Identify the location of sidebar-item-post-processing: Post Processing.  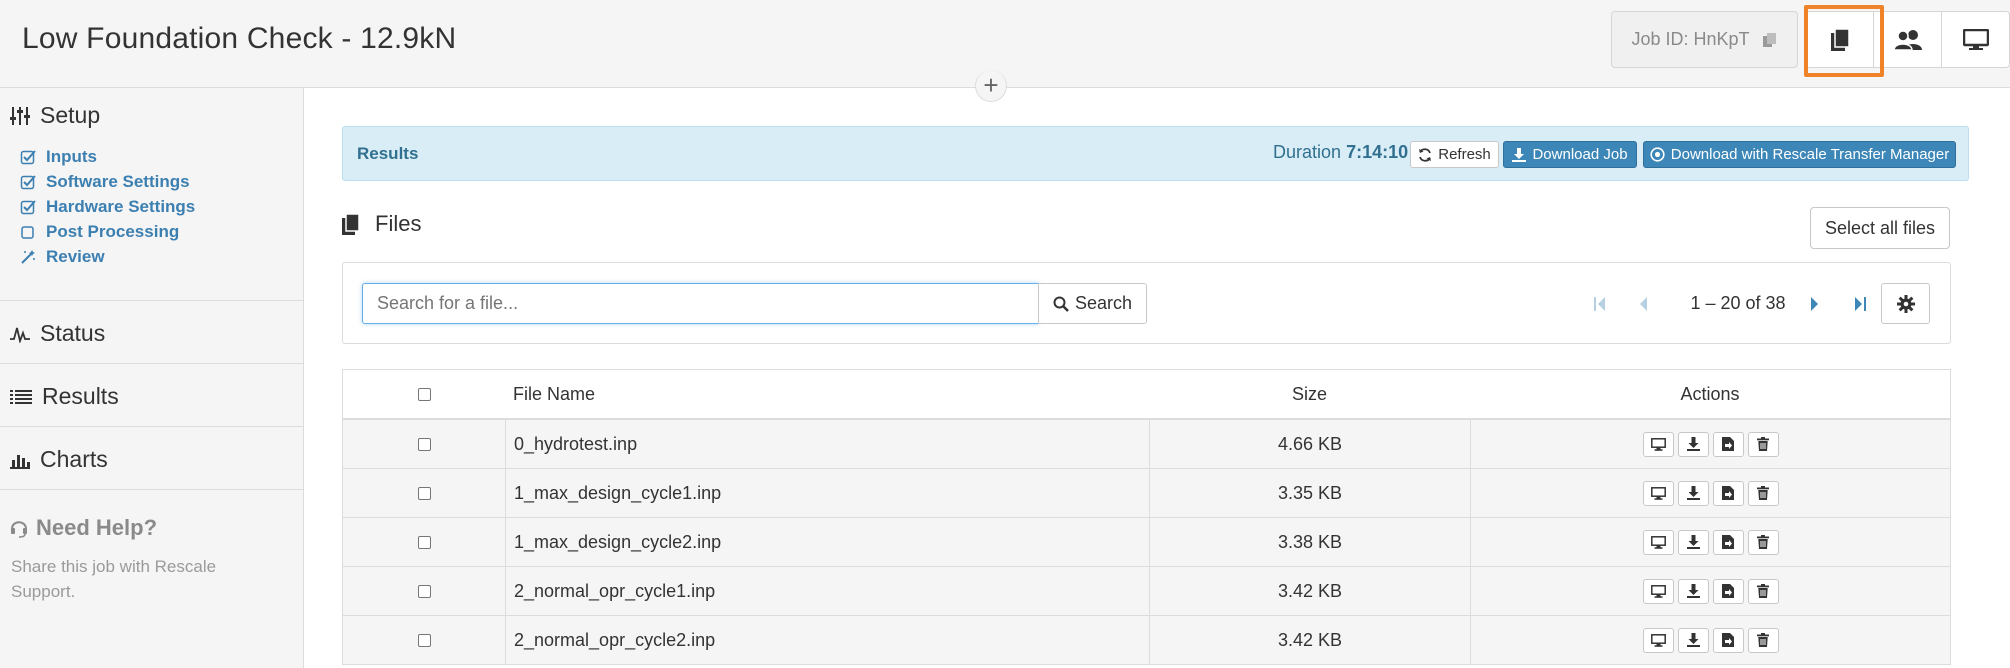
(107, 231).